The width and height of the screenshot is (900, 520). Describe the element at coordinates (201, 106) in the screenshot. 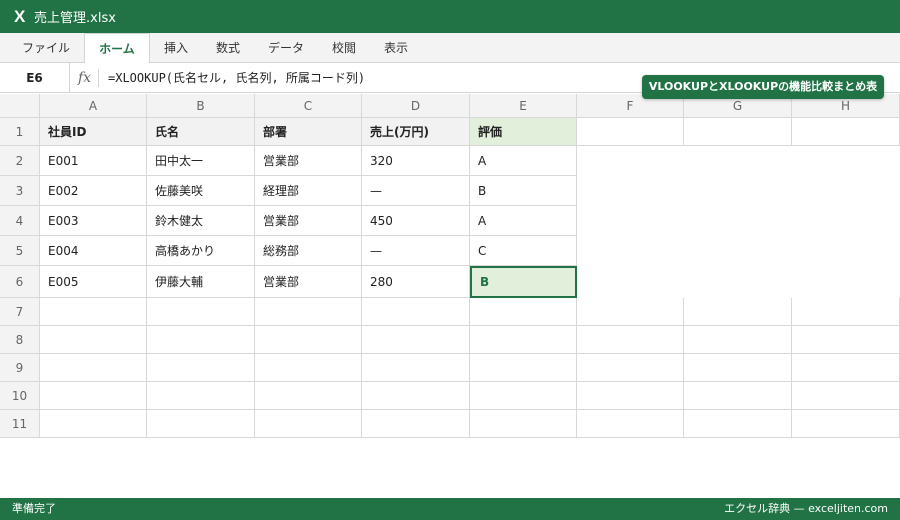

I see `column-header-b: B` at that location.